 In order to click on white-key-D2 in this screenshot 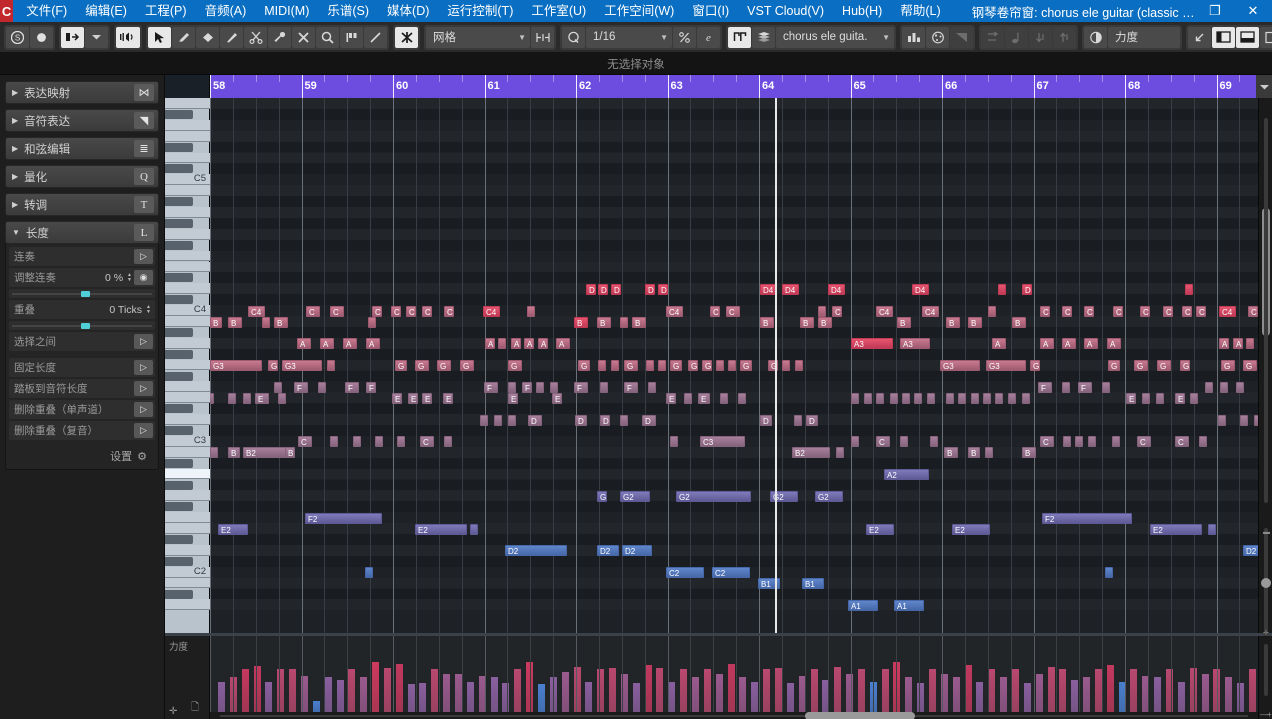, I will do `click(187, 550)`.